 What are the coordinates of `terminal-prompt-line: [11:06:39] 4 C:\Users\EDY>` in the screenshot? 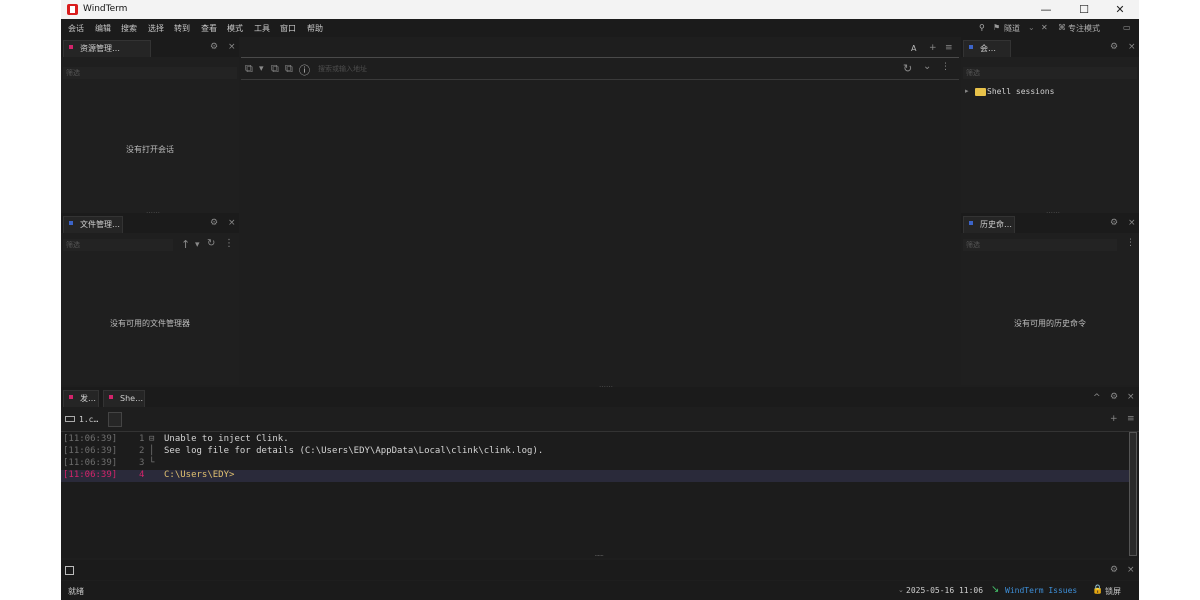 It's located at (595, 476).